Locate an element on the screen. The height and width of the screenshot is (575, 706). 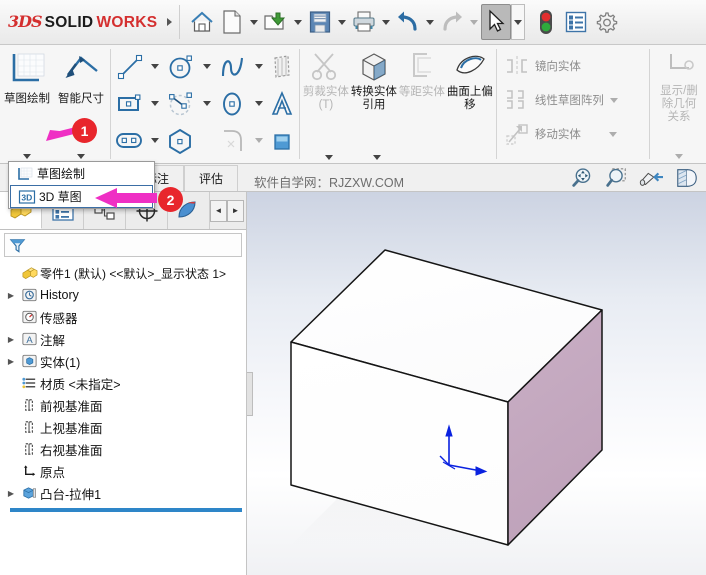
tree-item-extrude: ▶ 凸台-拉伸1 is located at coordinates (125, 493).